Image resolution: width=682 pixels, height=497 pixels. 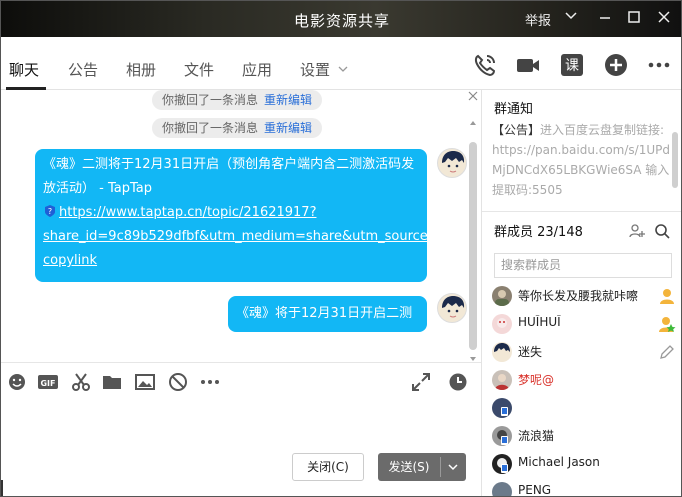 I want to click on member-name: 等你长发及腰我就咔嚓, so click(x=578, y=296).